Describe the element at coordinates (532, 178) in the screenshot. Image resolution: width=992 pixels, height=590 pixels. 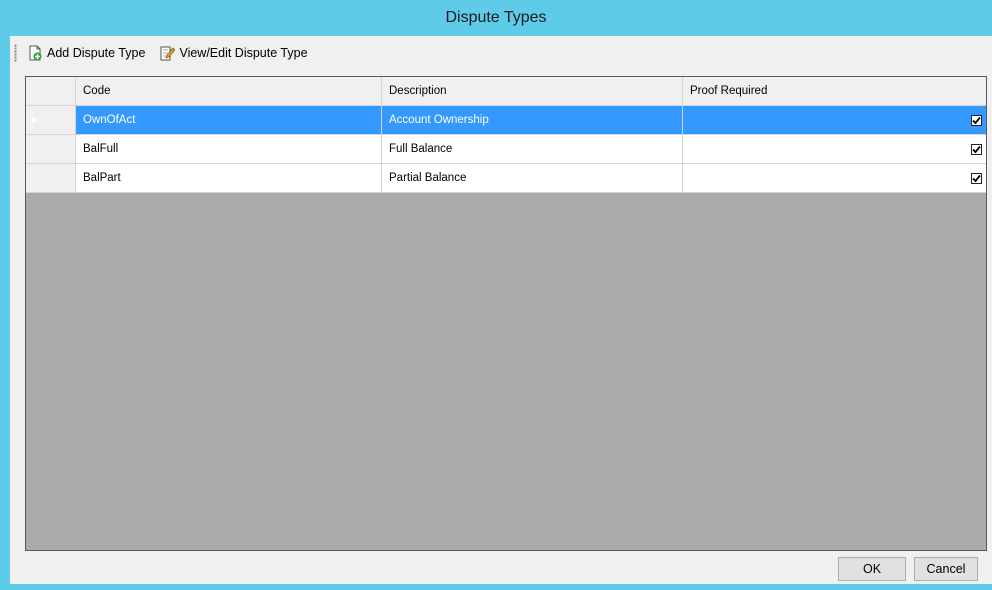
I see `cell-description: Partial Balance` at that location.